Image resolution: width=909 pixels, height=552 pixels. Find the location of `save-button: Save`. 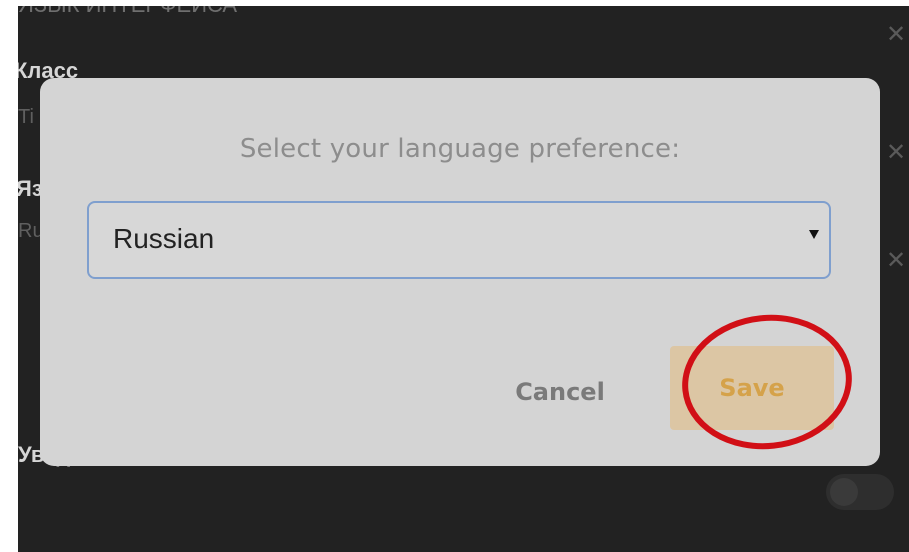

save-button: Save is located at coordinates (752, 388).